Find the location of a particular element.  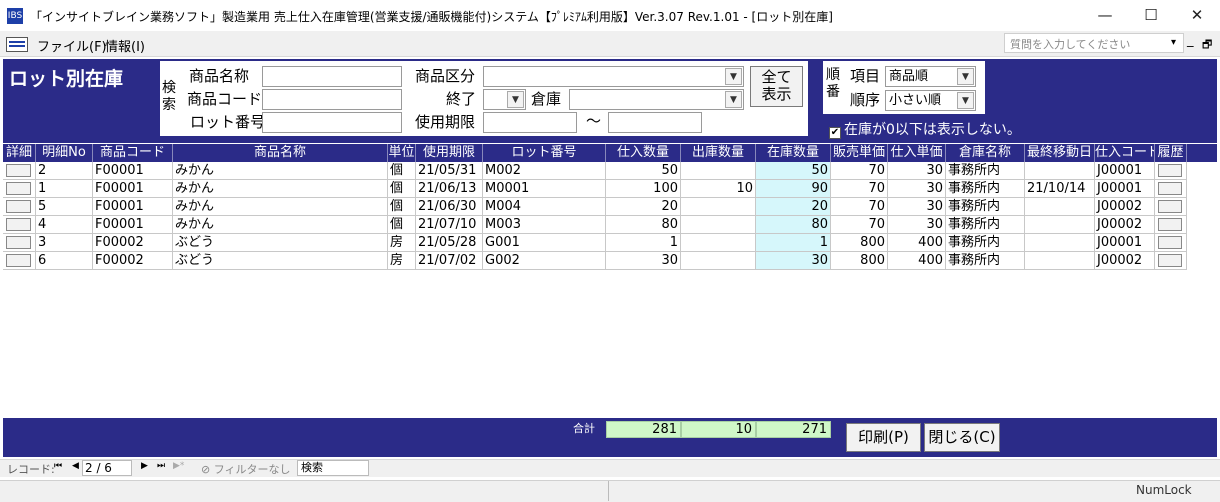

in-qty-cell: 80 is located at coordinates (643, 225).